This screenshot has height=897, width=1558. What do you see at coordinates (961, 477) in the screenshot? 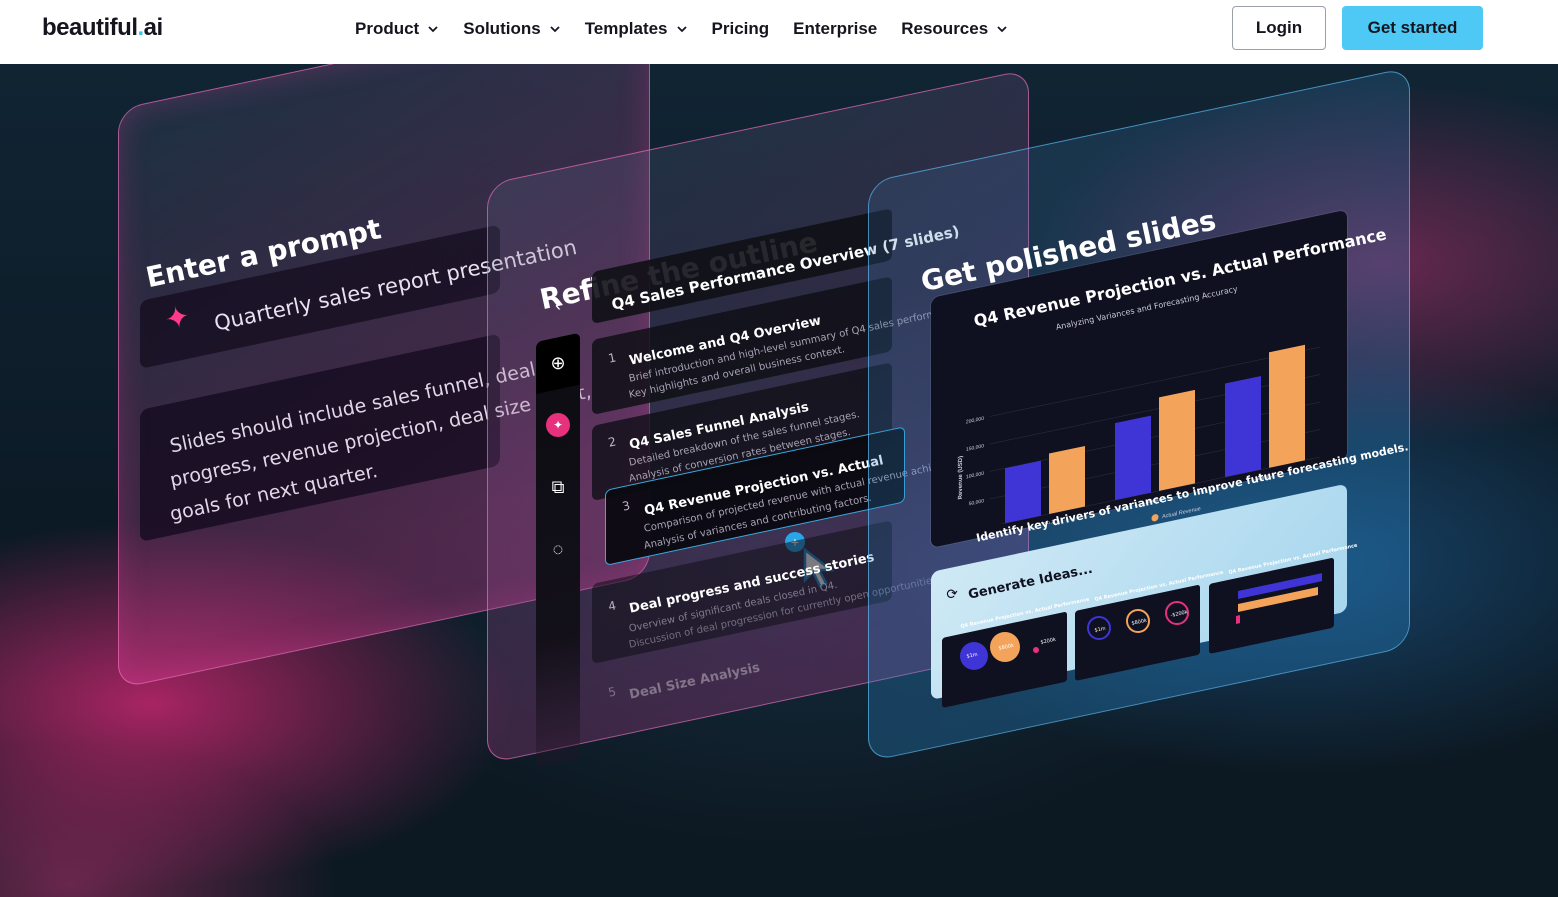
I see `y-axis-label: Revenue (USD)` at bounding box center [961, 477].